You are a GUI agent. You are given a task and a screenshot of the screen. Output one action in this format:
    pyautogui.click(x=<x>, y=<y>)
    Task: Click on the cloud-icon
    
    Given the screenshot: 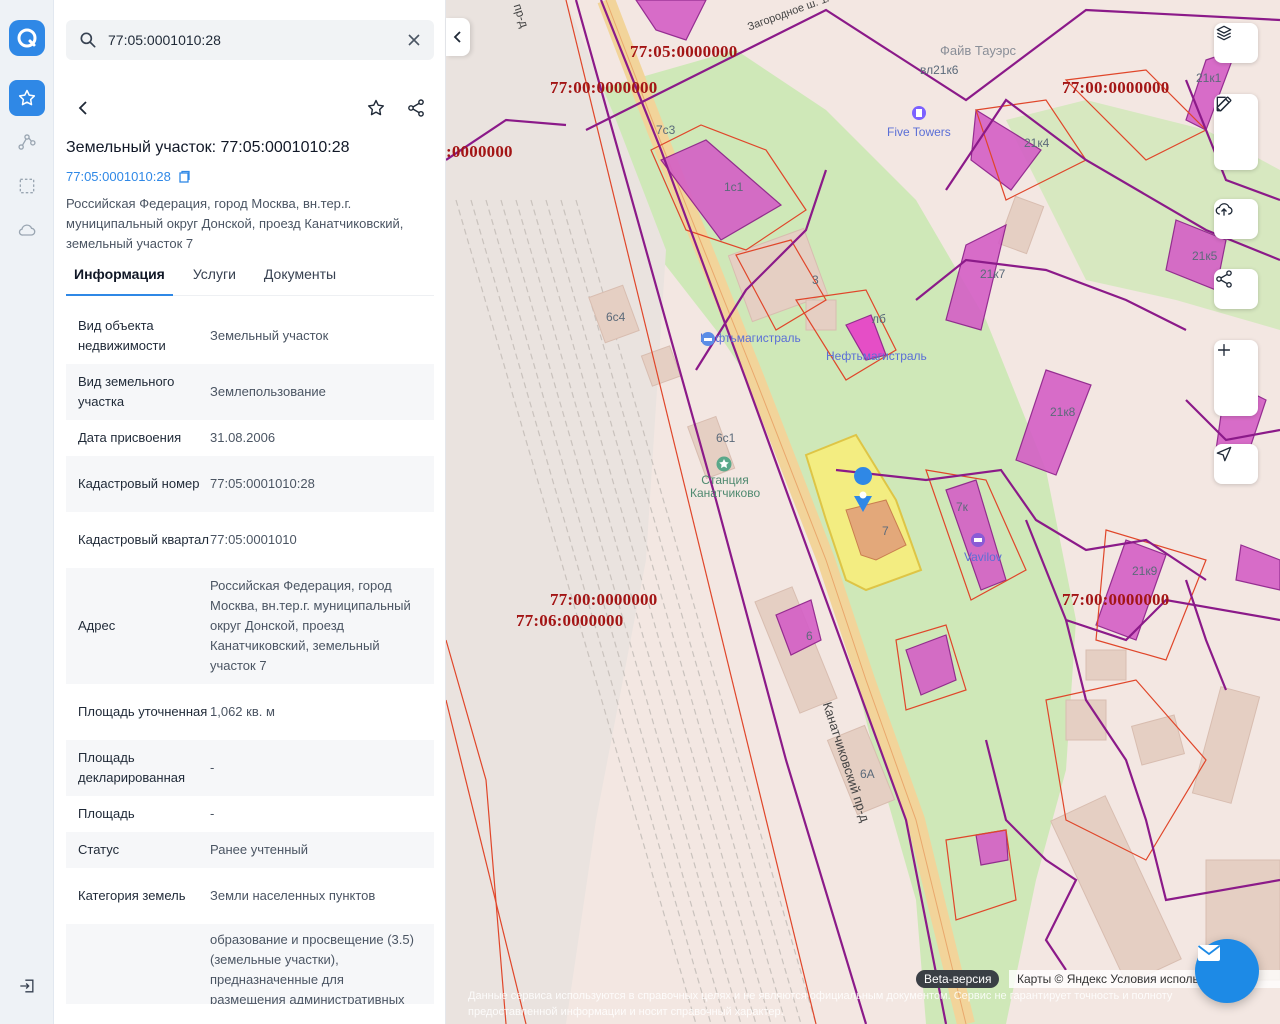 What is the action you would take?
    pyautogui.click(x=27, y=230)
    